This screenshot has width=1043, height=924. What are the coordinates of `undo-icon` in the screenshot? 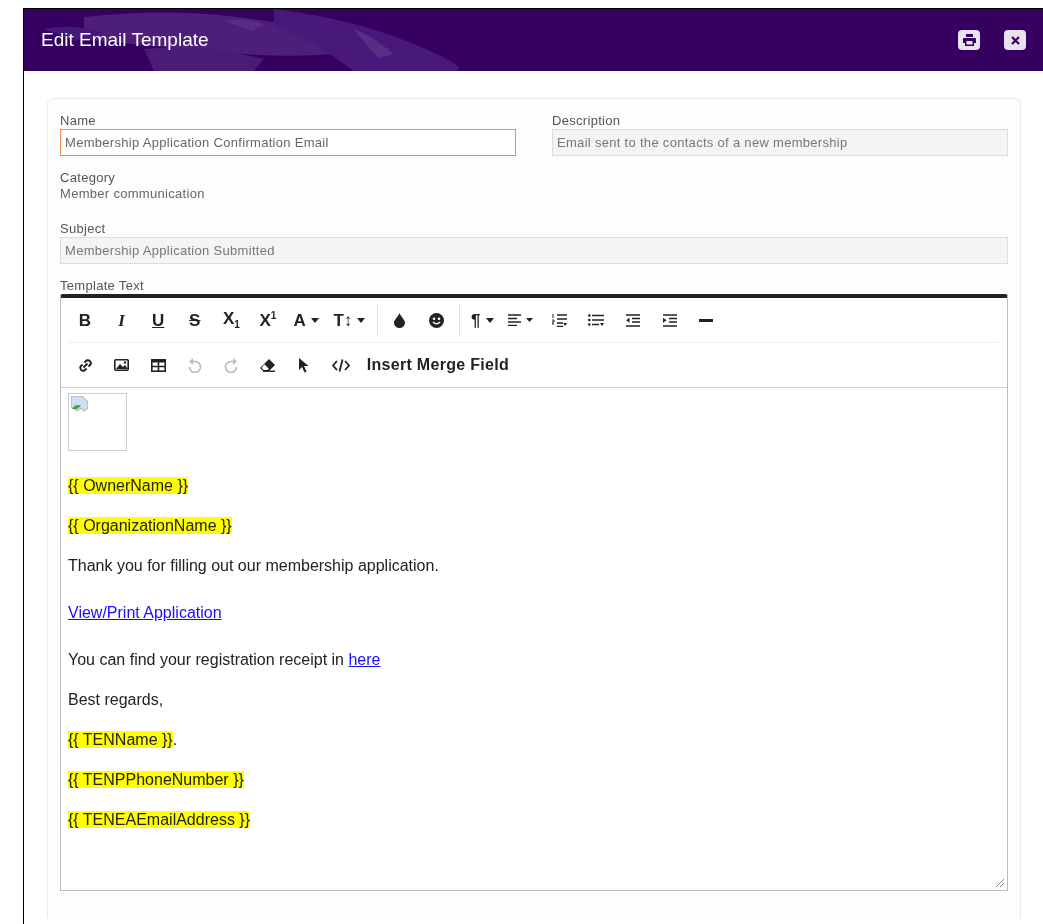 It's located at (194, 365).